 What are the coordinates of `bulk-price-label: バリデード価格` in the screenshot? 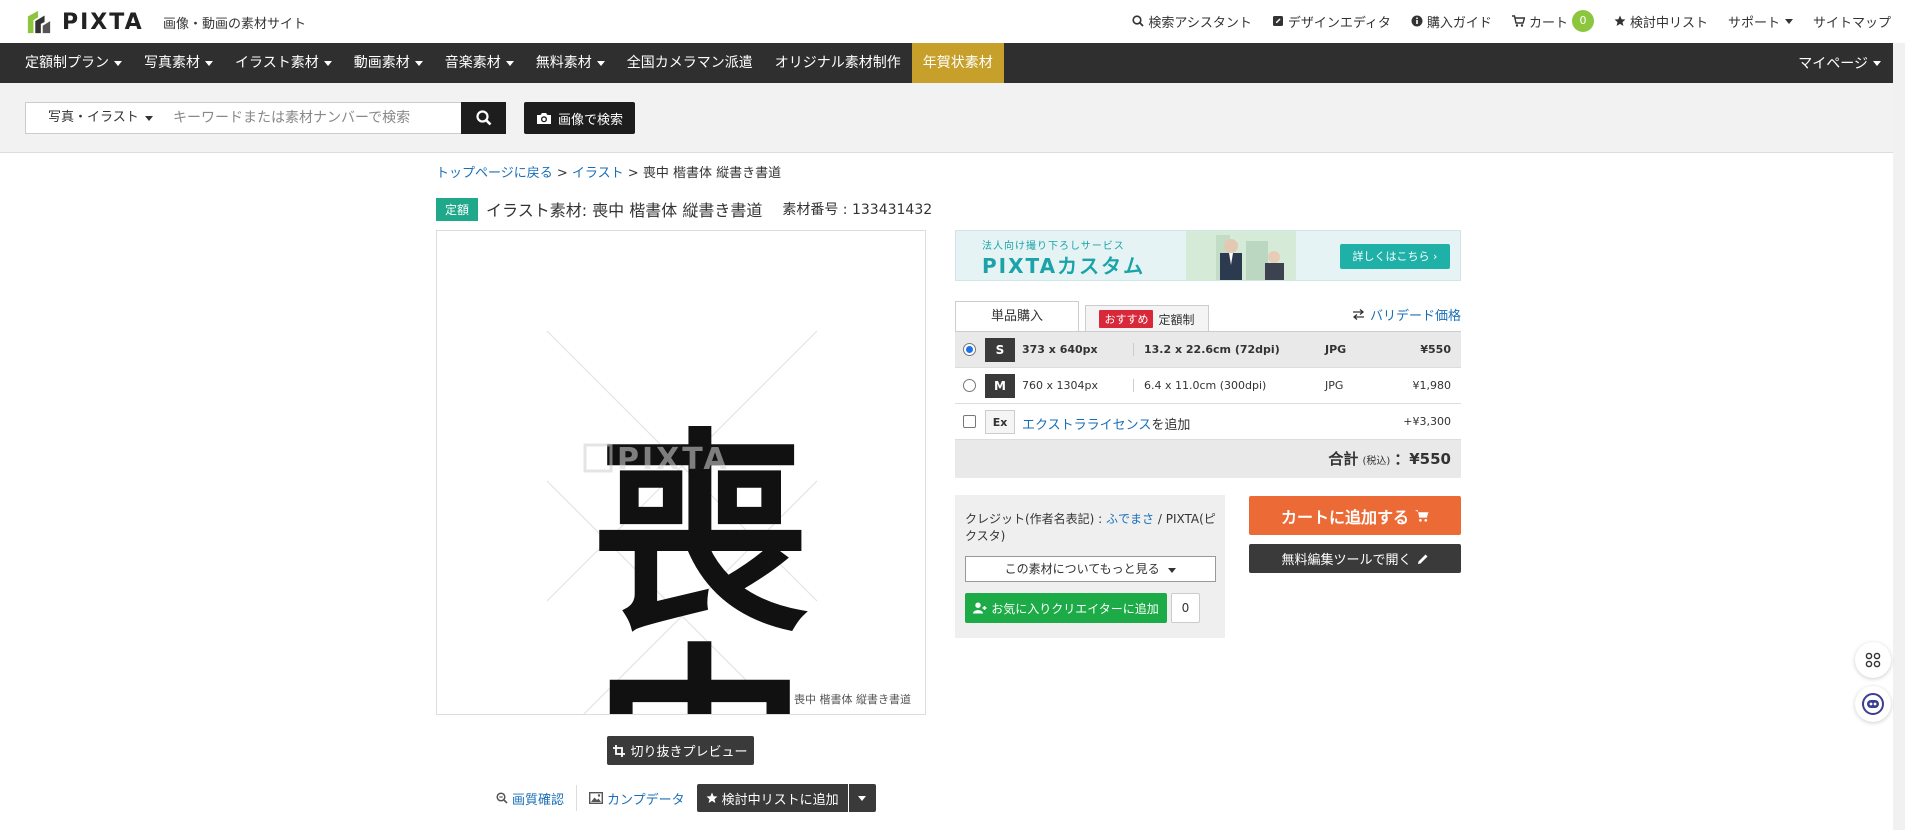 It's located at (1415, 316).